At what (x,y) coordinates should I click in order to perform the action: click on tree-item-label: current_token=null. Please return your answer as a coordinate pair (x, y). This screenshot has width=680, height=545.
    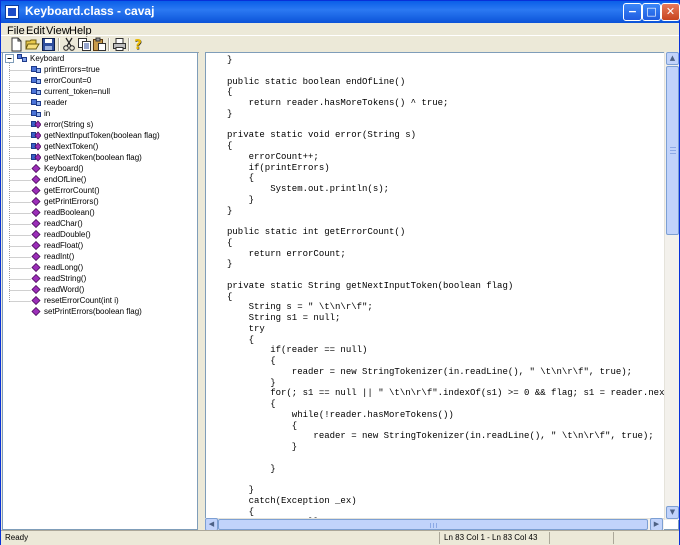
    Looking at the image, I should click on (77, 91).